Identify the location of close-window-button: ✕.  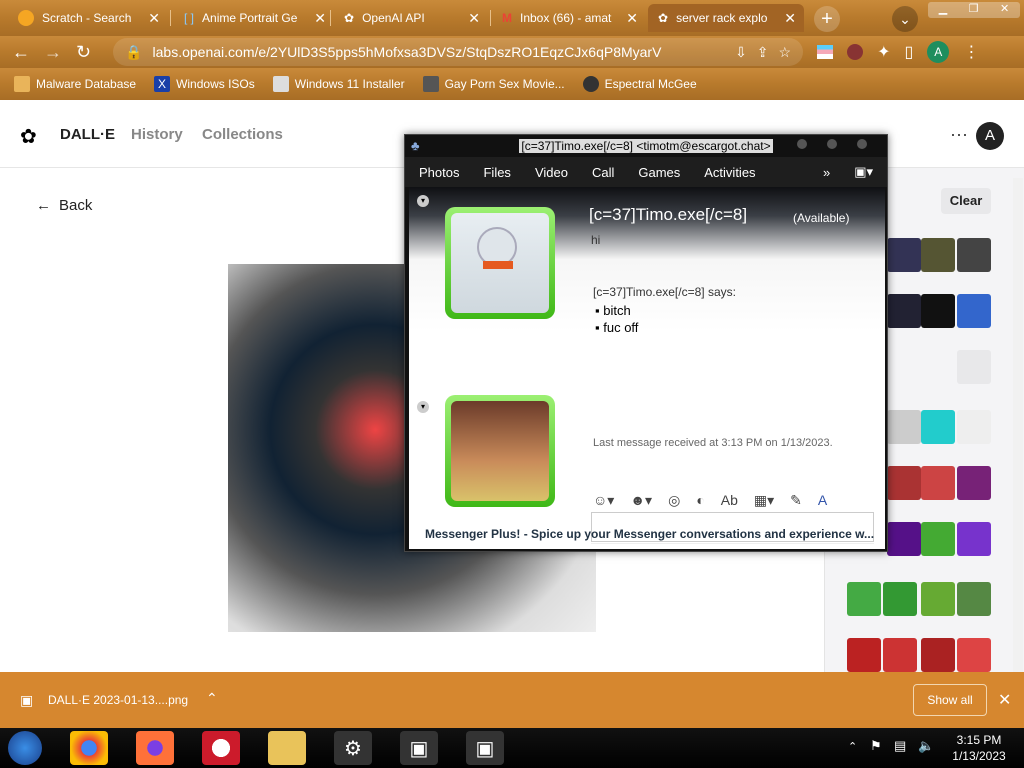
(1004, 10).